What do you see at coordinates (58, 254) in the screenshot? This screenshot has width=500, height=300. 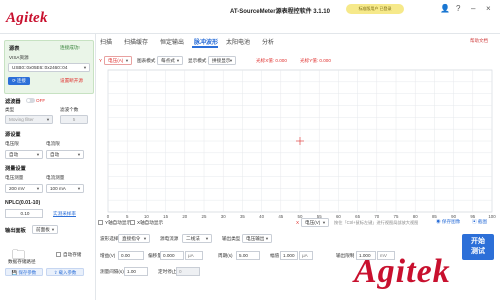 I see `auto-save-checkbox` at bounding box center [58, 254].